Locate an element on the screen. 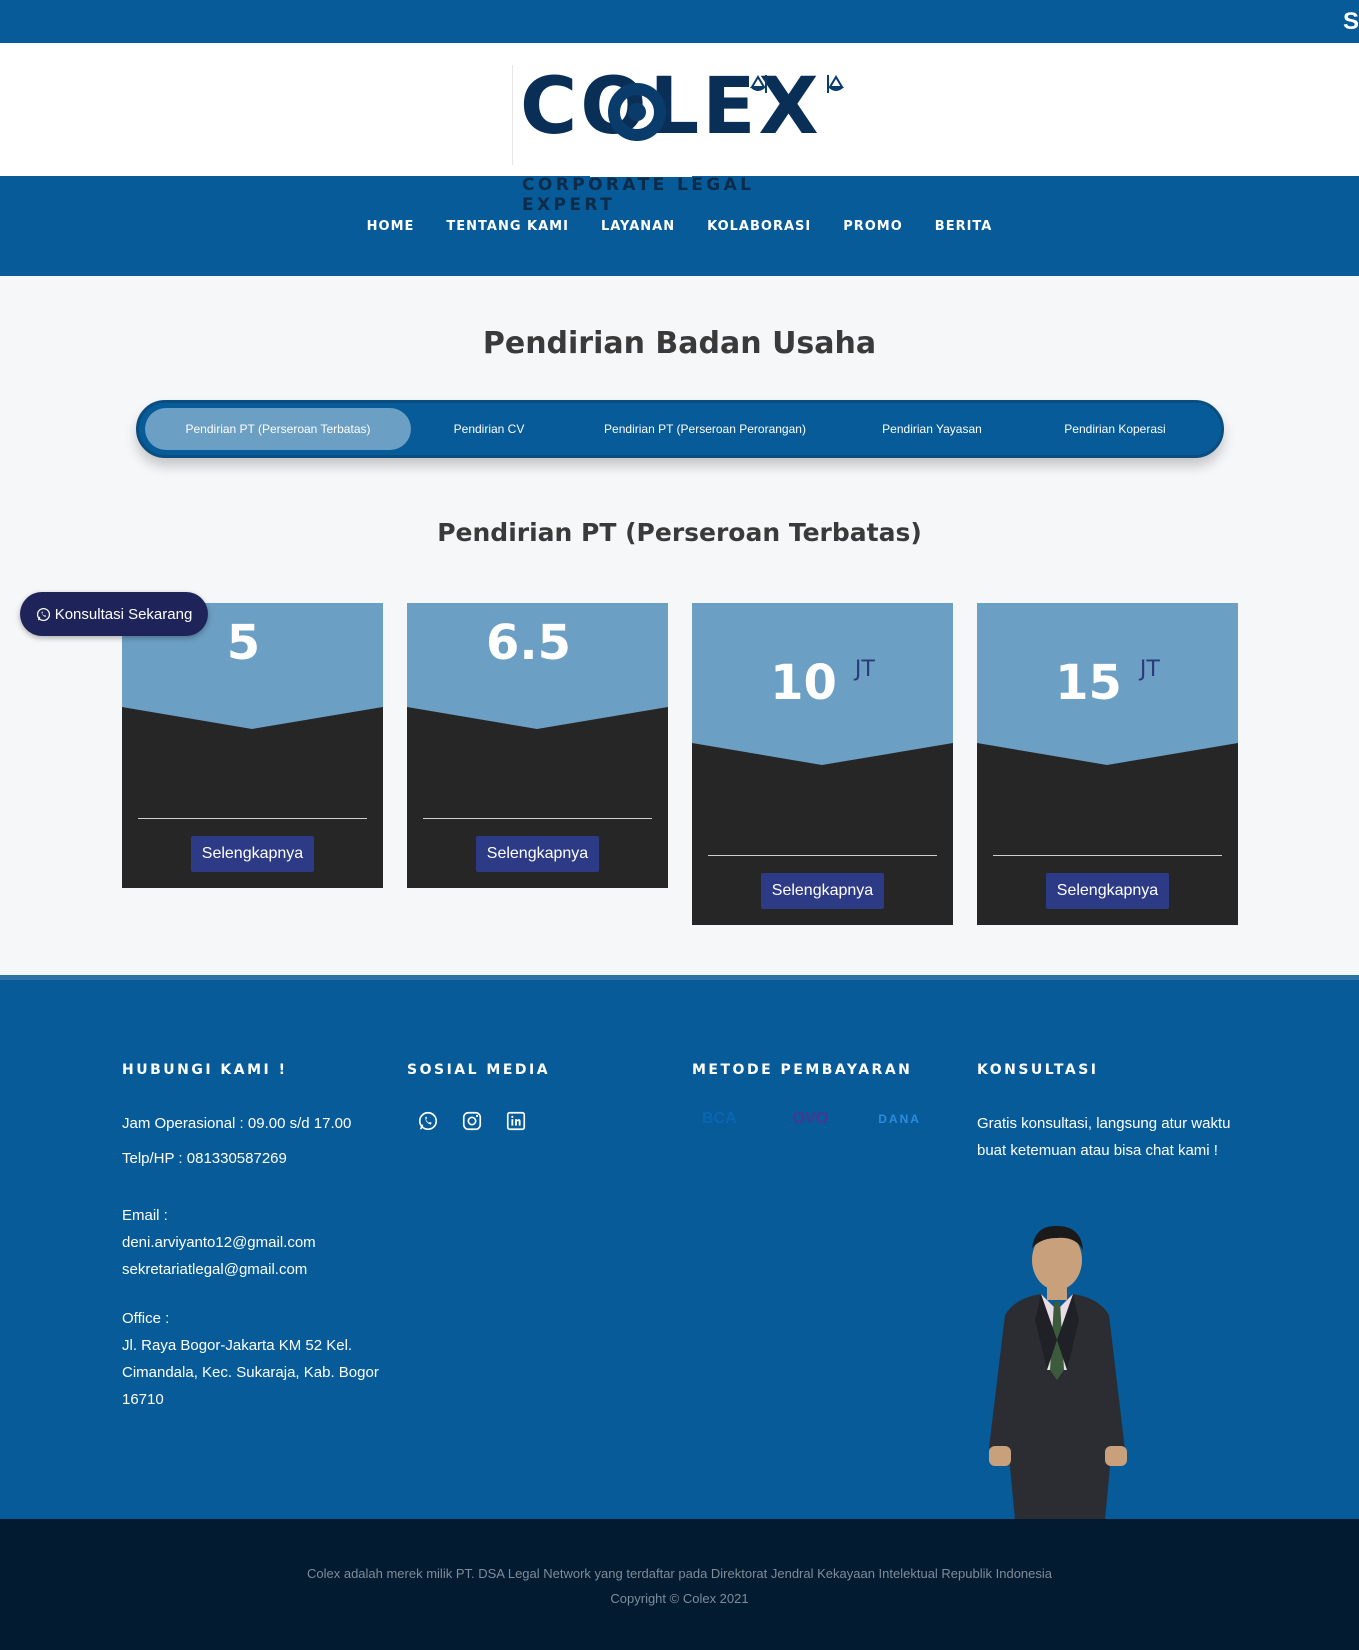  price-card: 15 JT Selengkapnya is located at coordinates (1107, 764).